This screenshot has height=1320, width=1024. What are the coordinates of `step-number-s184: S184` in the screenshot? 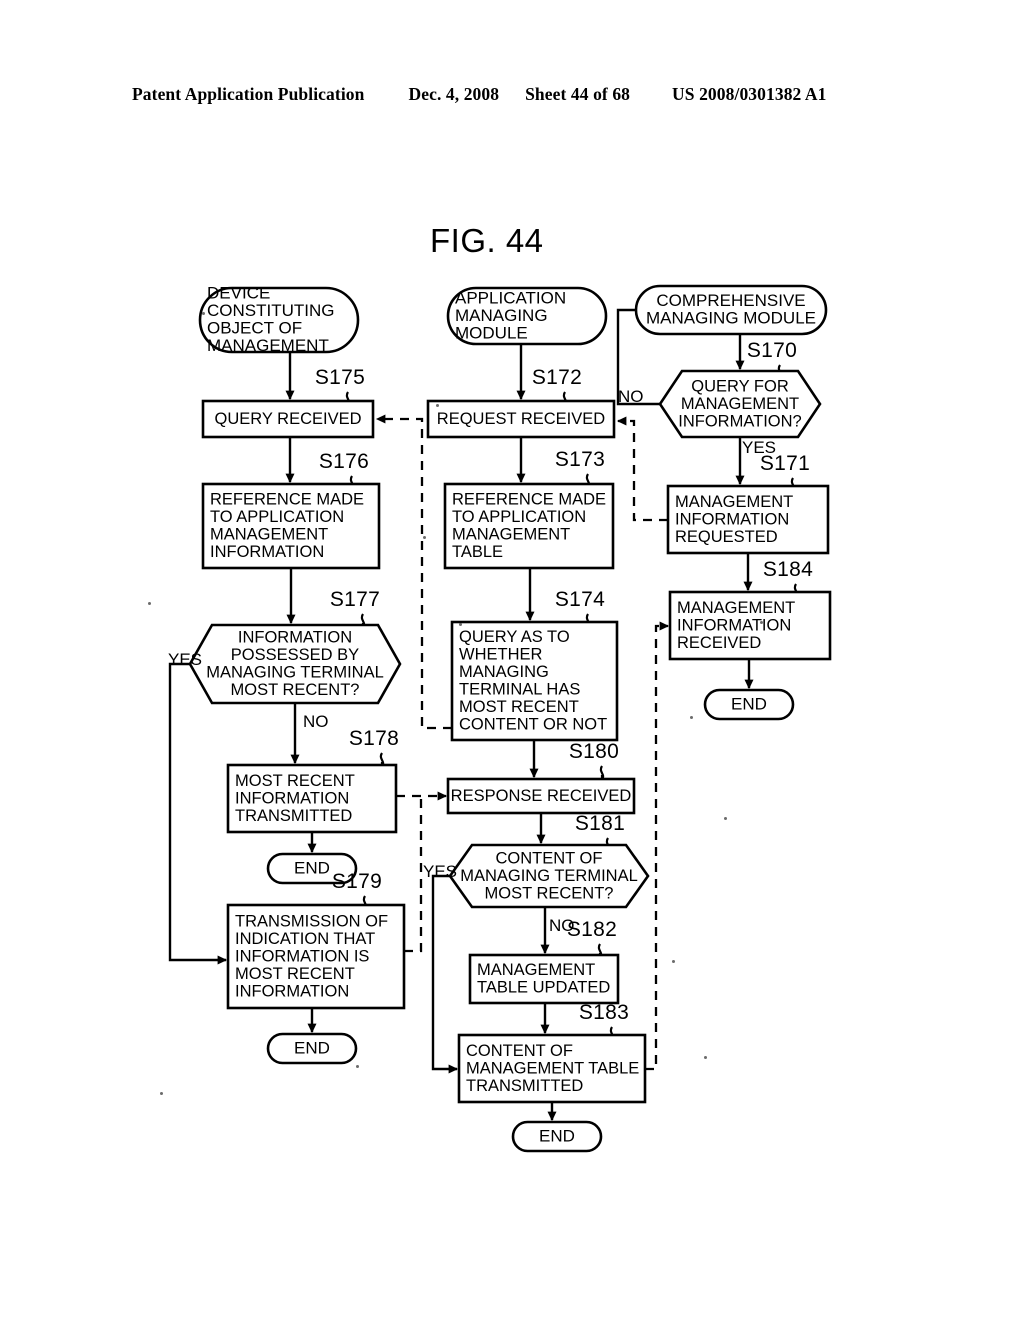 It's located at (788, 569).